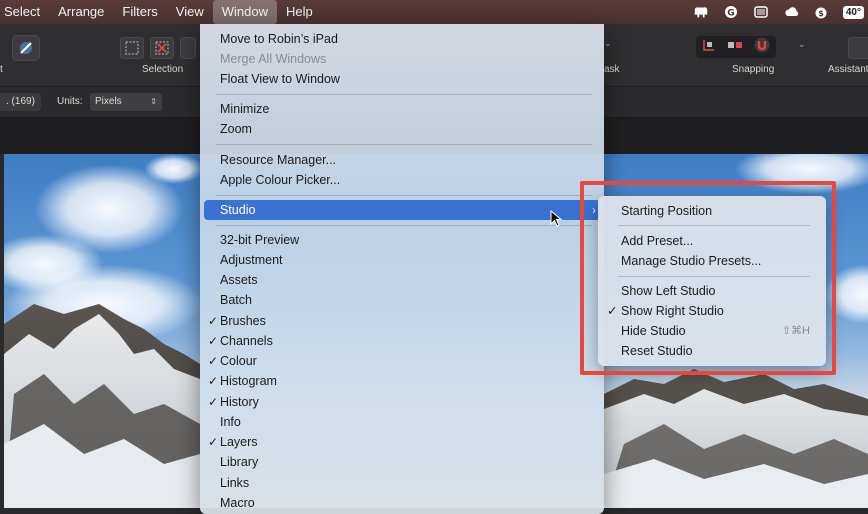 The width and height of the screenshot is (868, 514). I want to click on menu-item-colour: ✓ Colour, so click(402, 361).